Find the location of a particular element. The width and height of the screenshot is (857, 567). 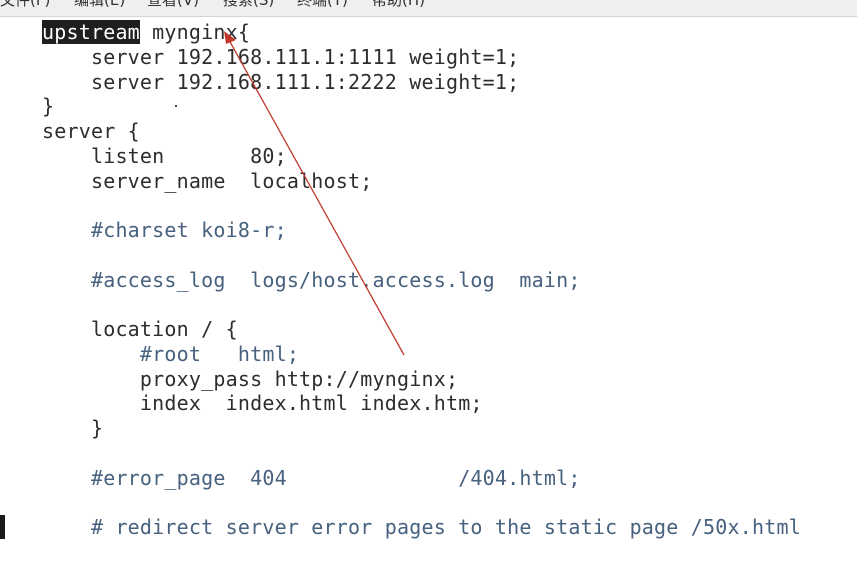

menu-file: 文件(F) is located at coordinates (25, 5).